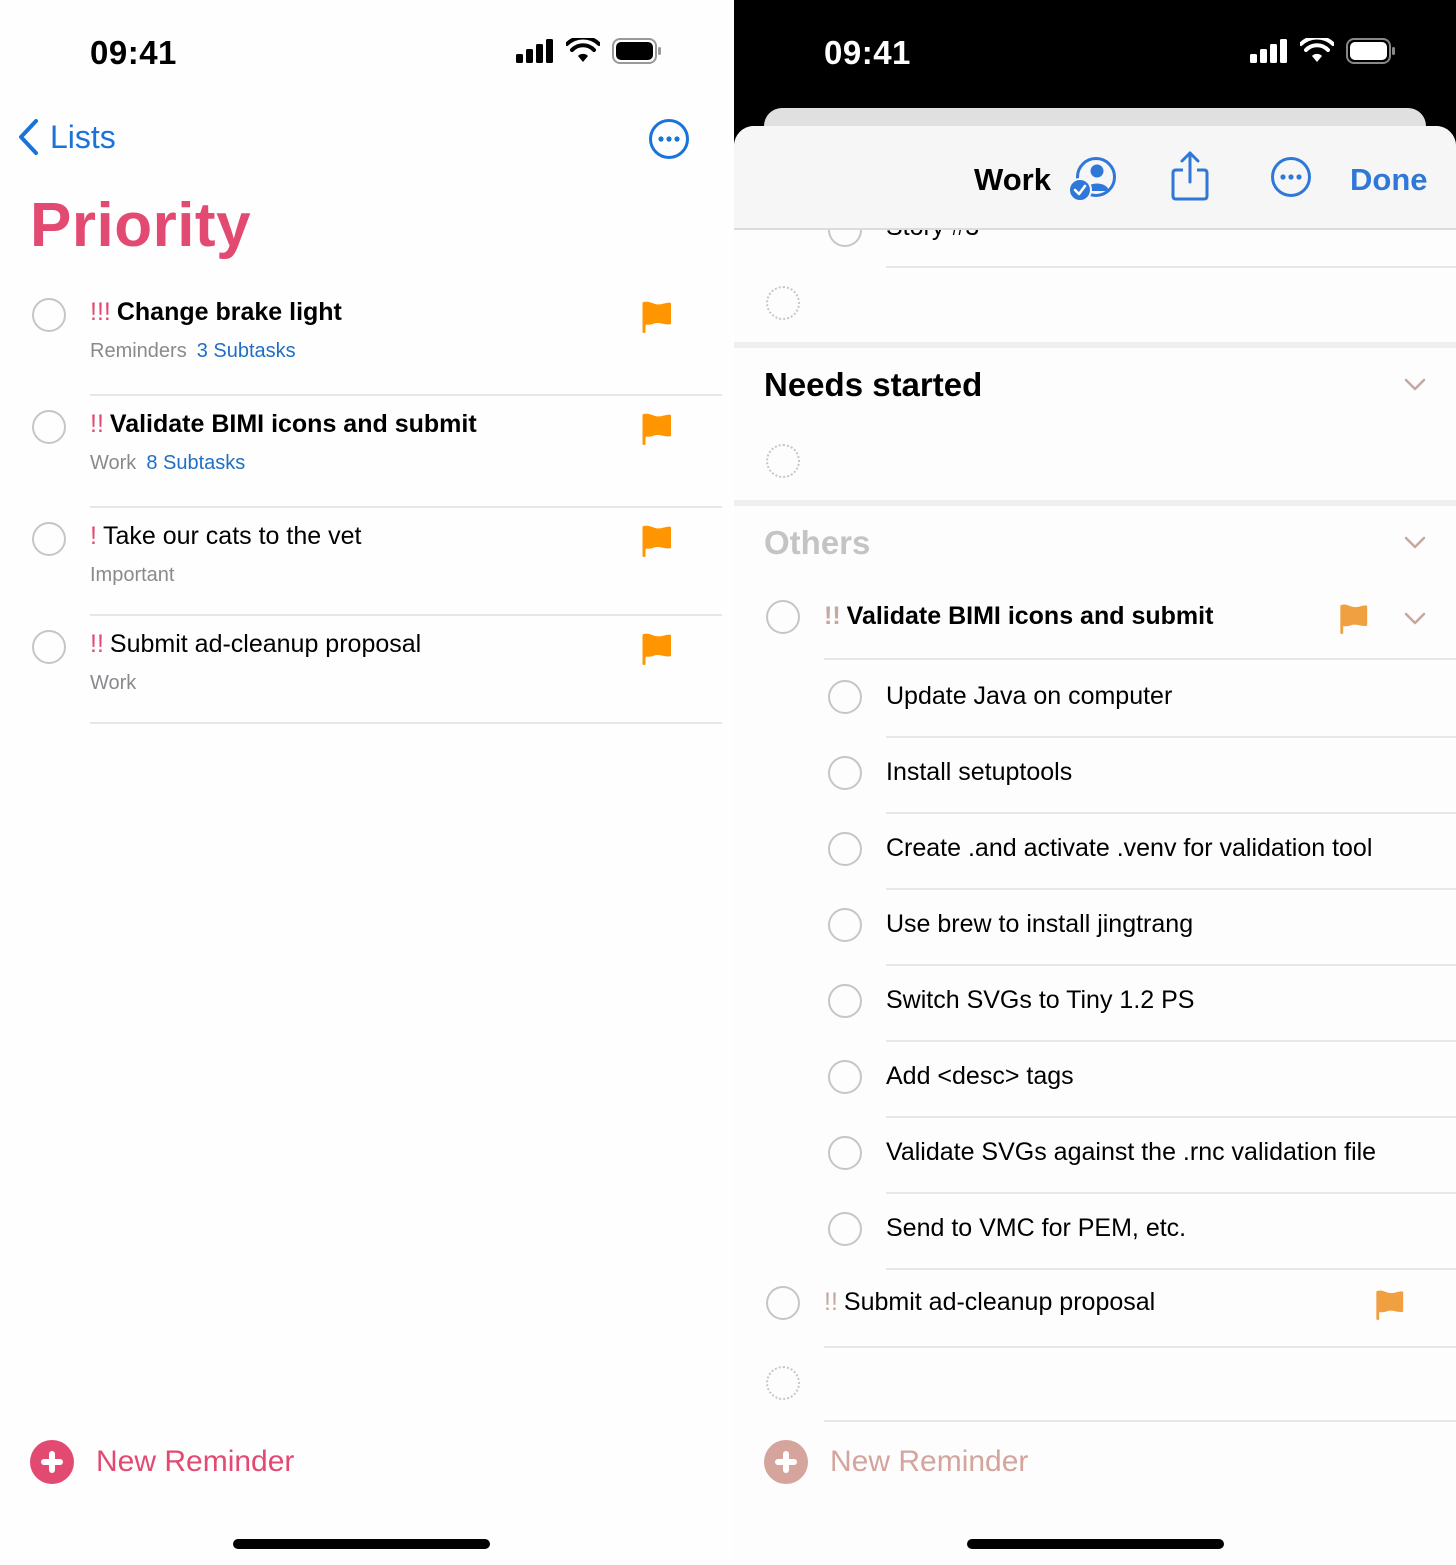 Image resolution: width=1456 pixels, height=1565 pixels. I want to click on reminder-title: Change brake light, so click(229, 312).